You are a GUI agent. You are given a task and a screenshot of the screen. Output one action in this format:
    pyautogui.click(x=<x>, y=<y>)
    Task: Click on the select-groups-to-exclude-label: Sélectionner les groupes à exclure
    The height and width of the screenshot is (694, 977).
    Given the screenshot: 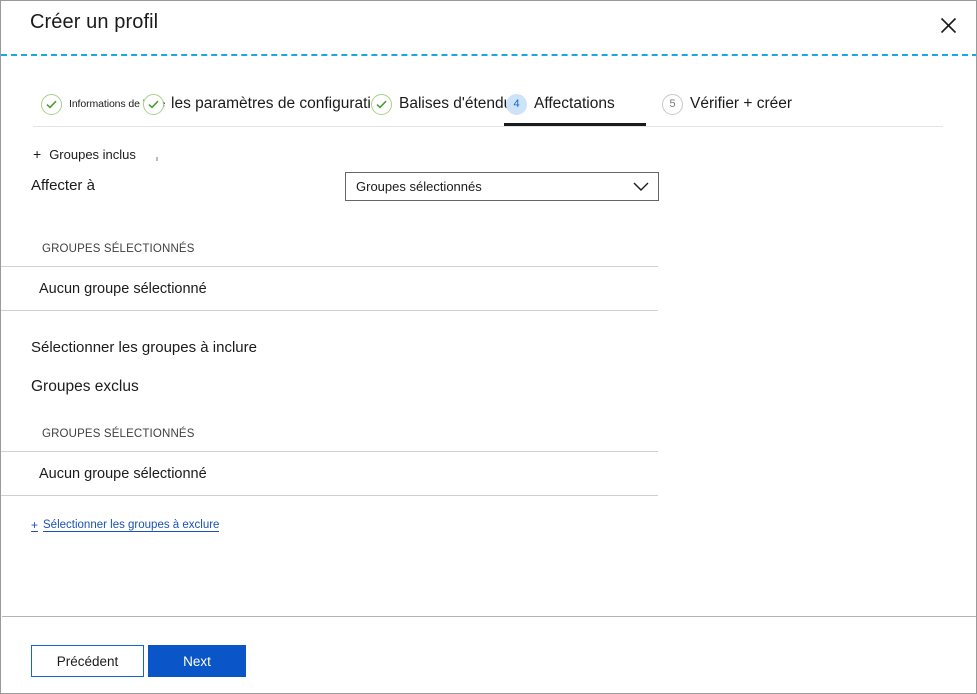 What is the action you would take?
    pyautogui.click(x=131, y=525)
    